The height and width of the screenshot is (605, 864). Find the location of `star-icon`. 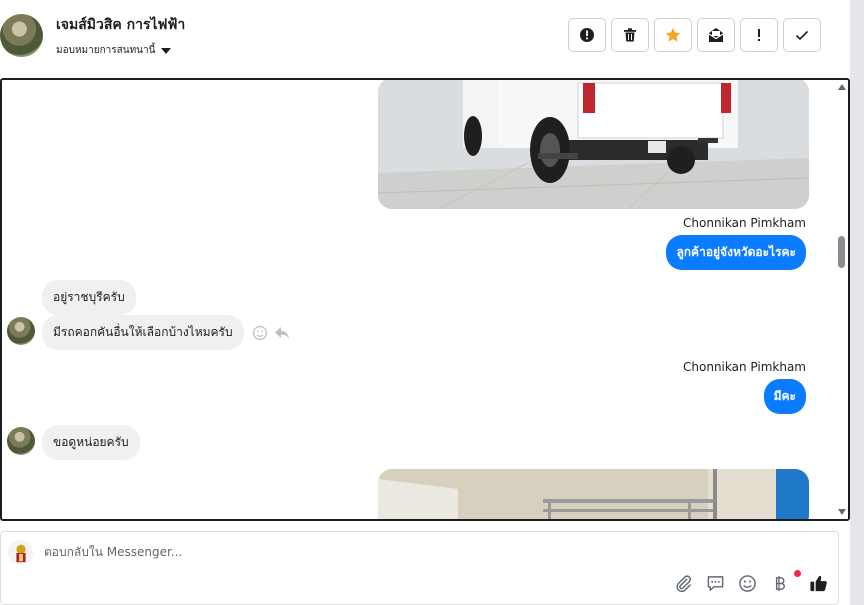

star-icon is located at coordinates (673, 35).